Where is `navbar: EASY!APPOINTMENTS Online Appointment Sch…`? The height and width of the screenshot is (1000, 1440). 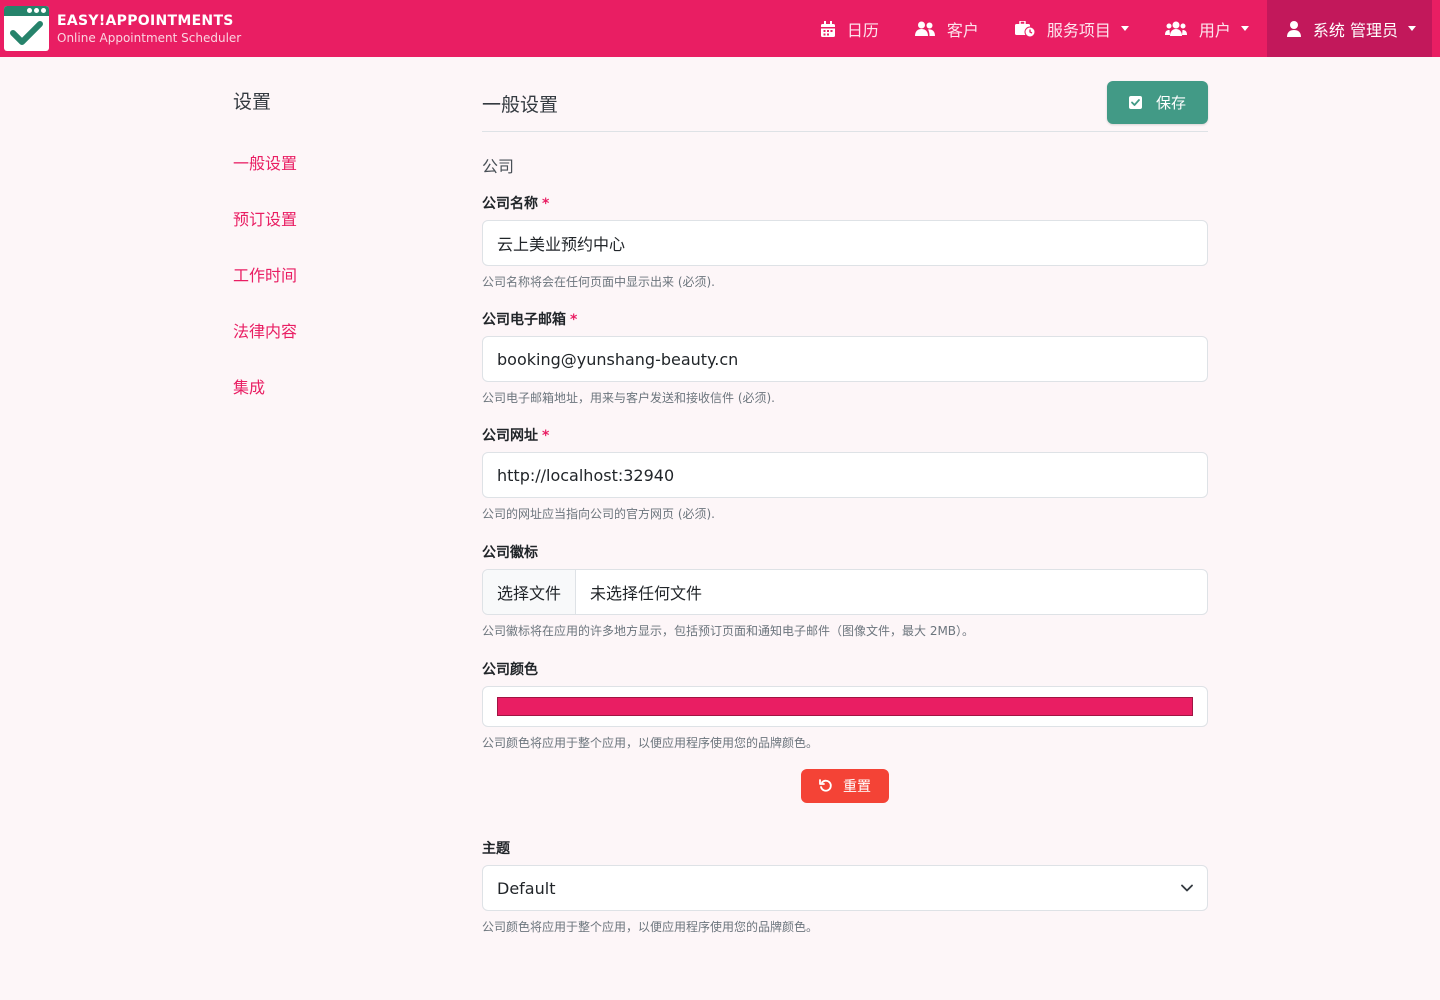 navbar: EASY!APPOINTMENTS Online Appointment Sch… is located at coordinates (720, 28).